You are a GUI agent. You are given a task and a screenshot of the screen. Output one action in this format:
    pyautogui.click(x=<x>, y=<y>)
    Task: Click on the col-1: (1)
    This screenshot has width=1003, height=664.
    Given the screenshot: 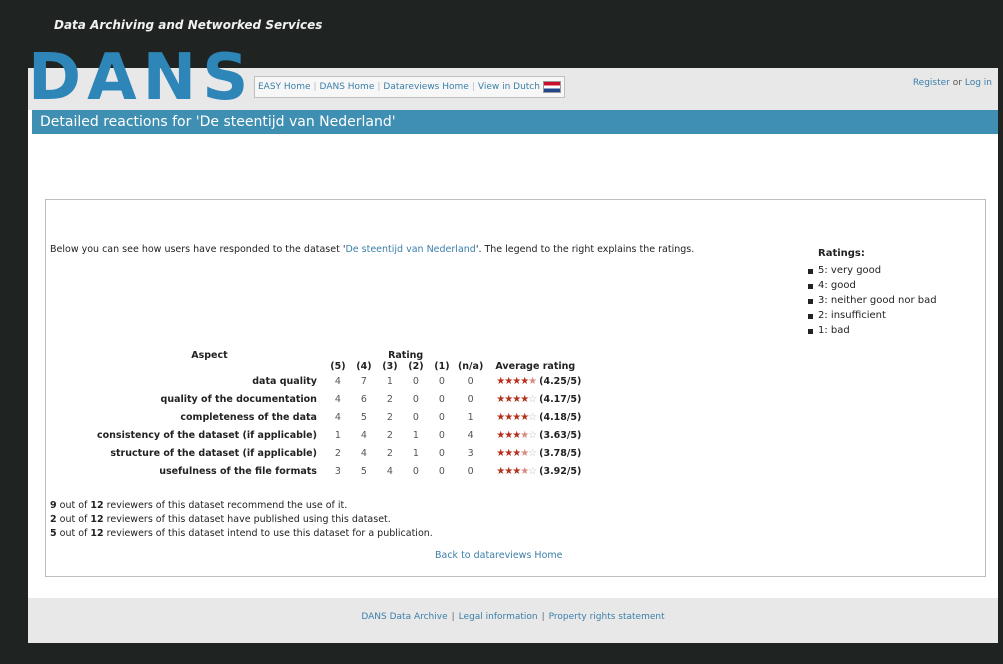 What is the action you would take?
    pyautogui.click(x=442, y=366)
    